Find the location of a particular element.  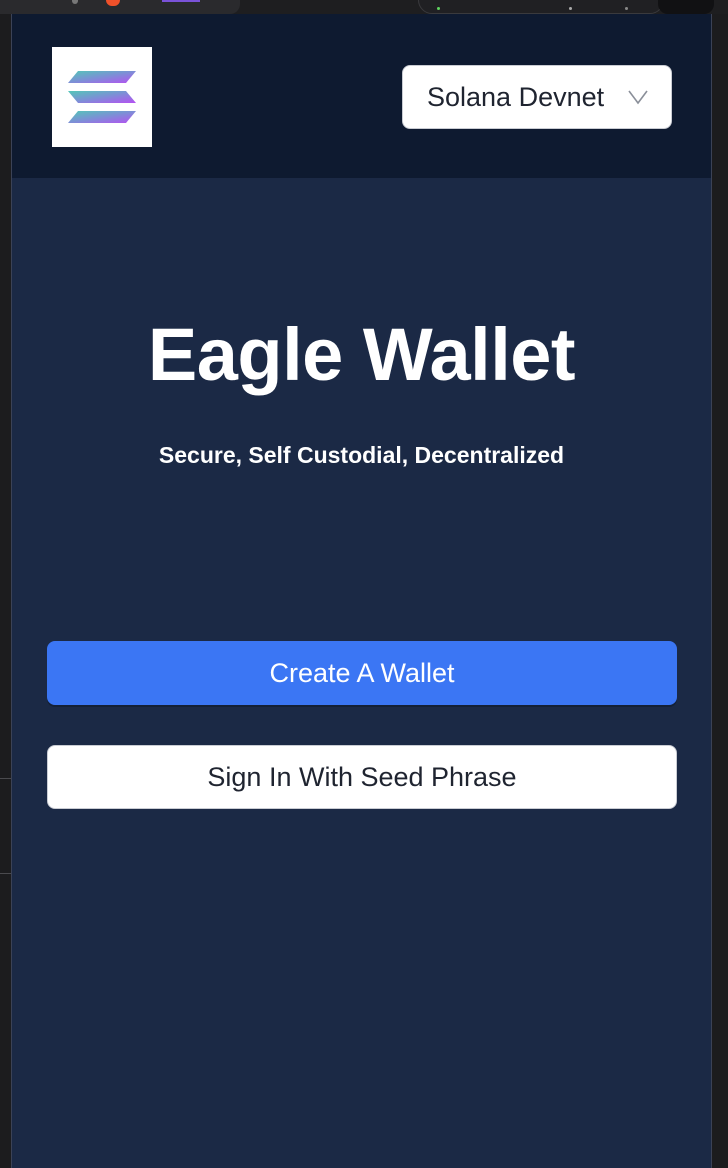

browser-toolbar is located at coordinates (364, 7).